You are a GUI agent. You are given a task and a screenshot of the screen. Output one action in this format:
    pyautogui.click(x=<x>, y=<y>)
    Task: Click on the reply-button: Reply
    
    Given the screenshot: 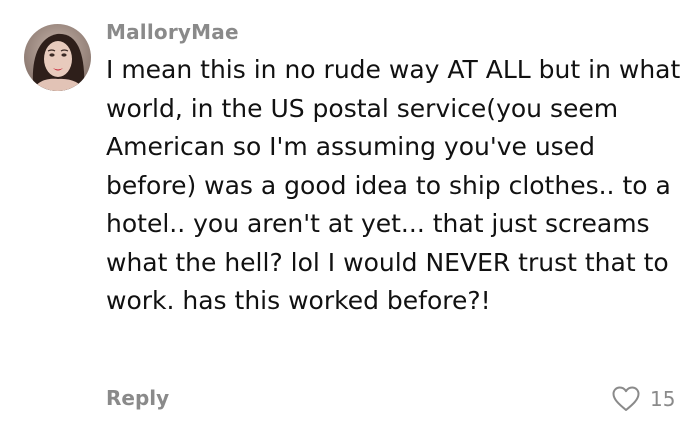 What is the action you would take?
    pyautogui.click(x=137, y=398)
    